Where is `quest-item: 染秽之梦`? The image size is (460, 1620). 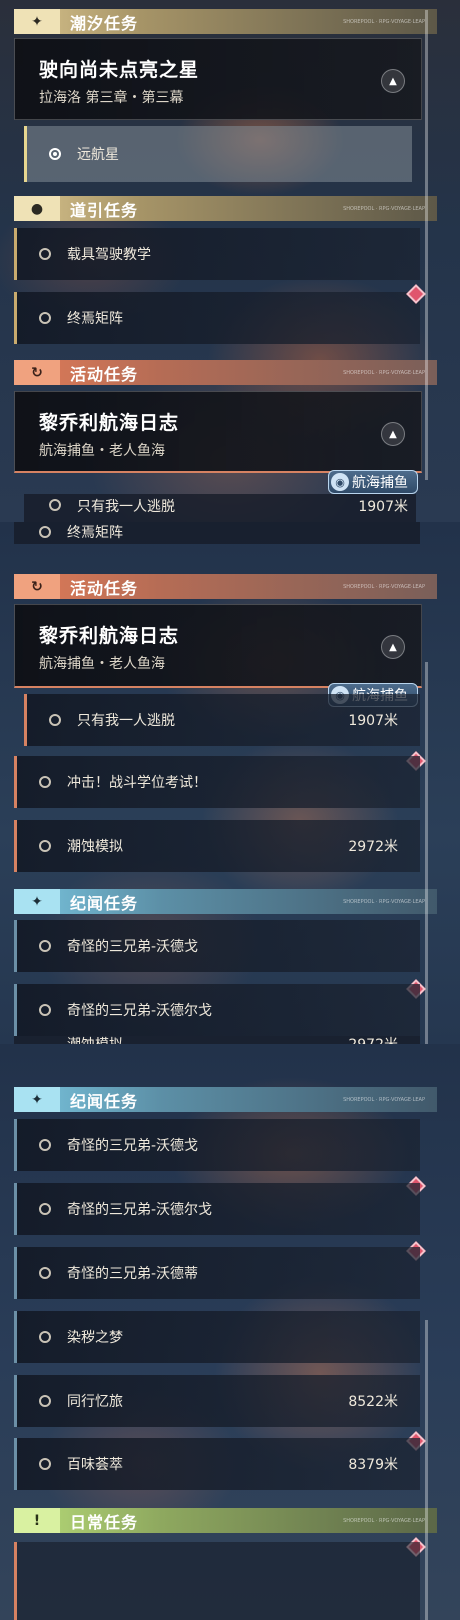
quest-item: 染秽之梦 is located at coordinates (217, 1337).